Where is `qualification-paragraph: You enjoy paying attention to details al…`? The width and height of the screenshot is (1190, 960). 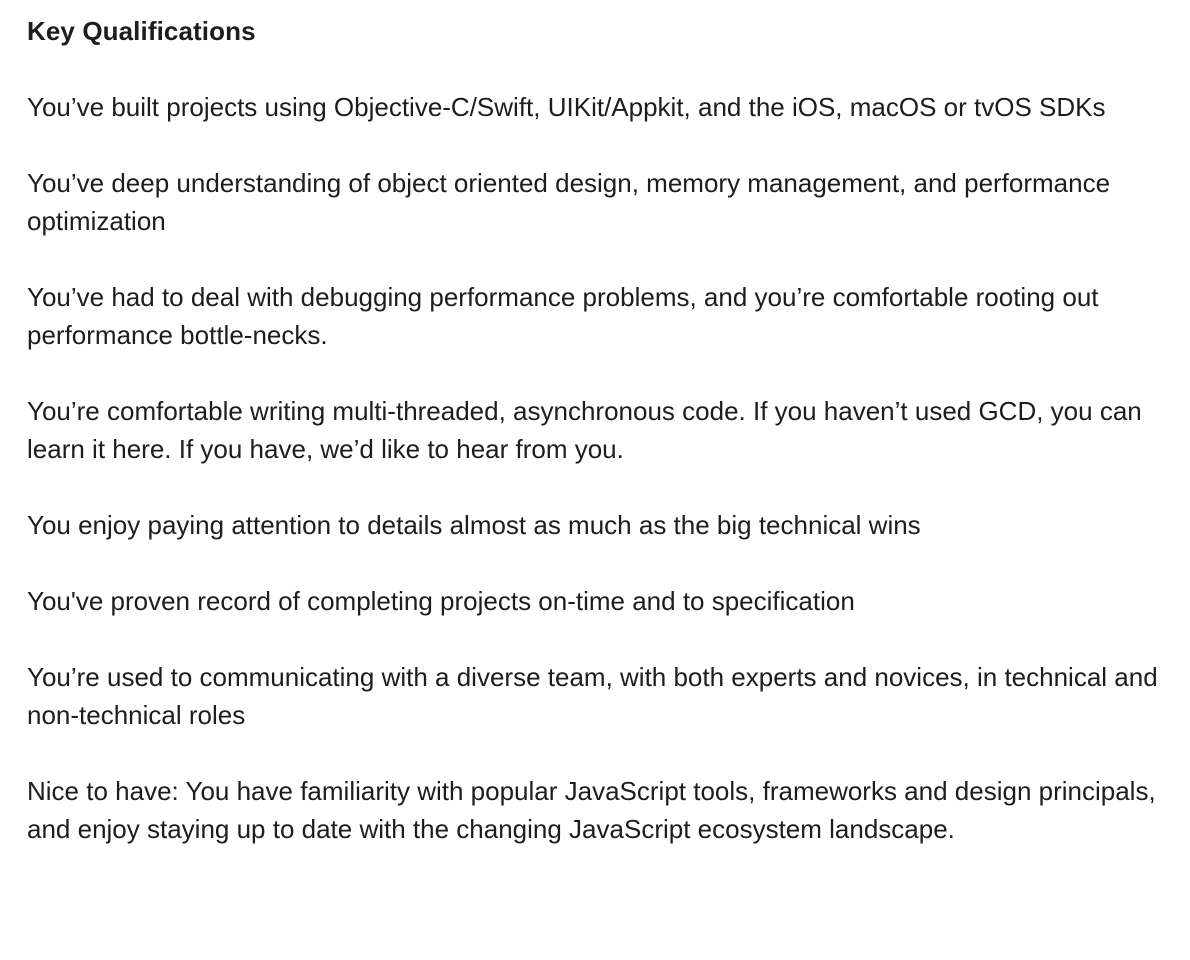
qualification-paragraph: You enjoy paying attention to details al… is located at coordinates (474, 525).